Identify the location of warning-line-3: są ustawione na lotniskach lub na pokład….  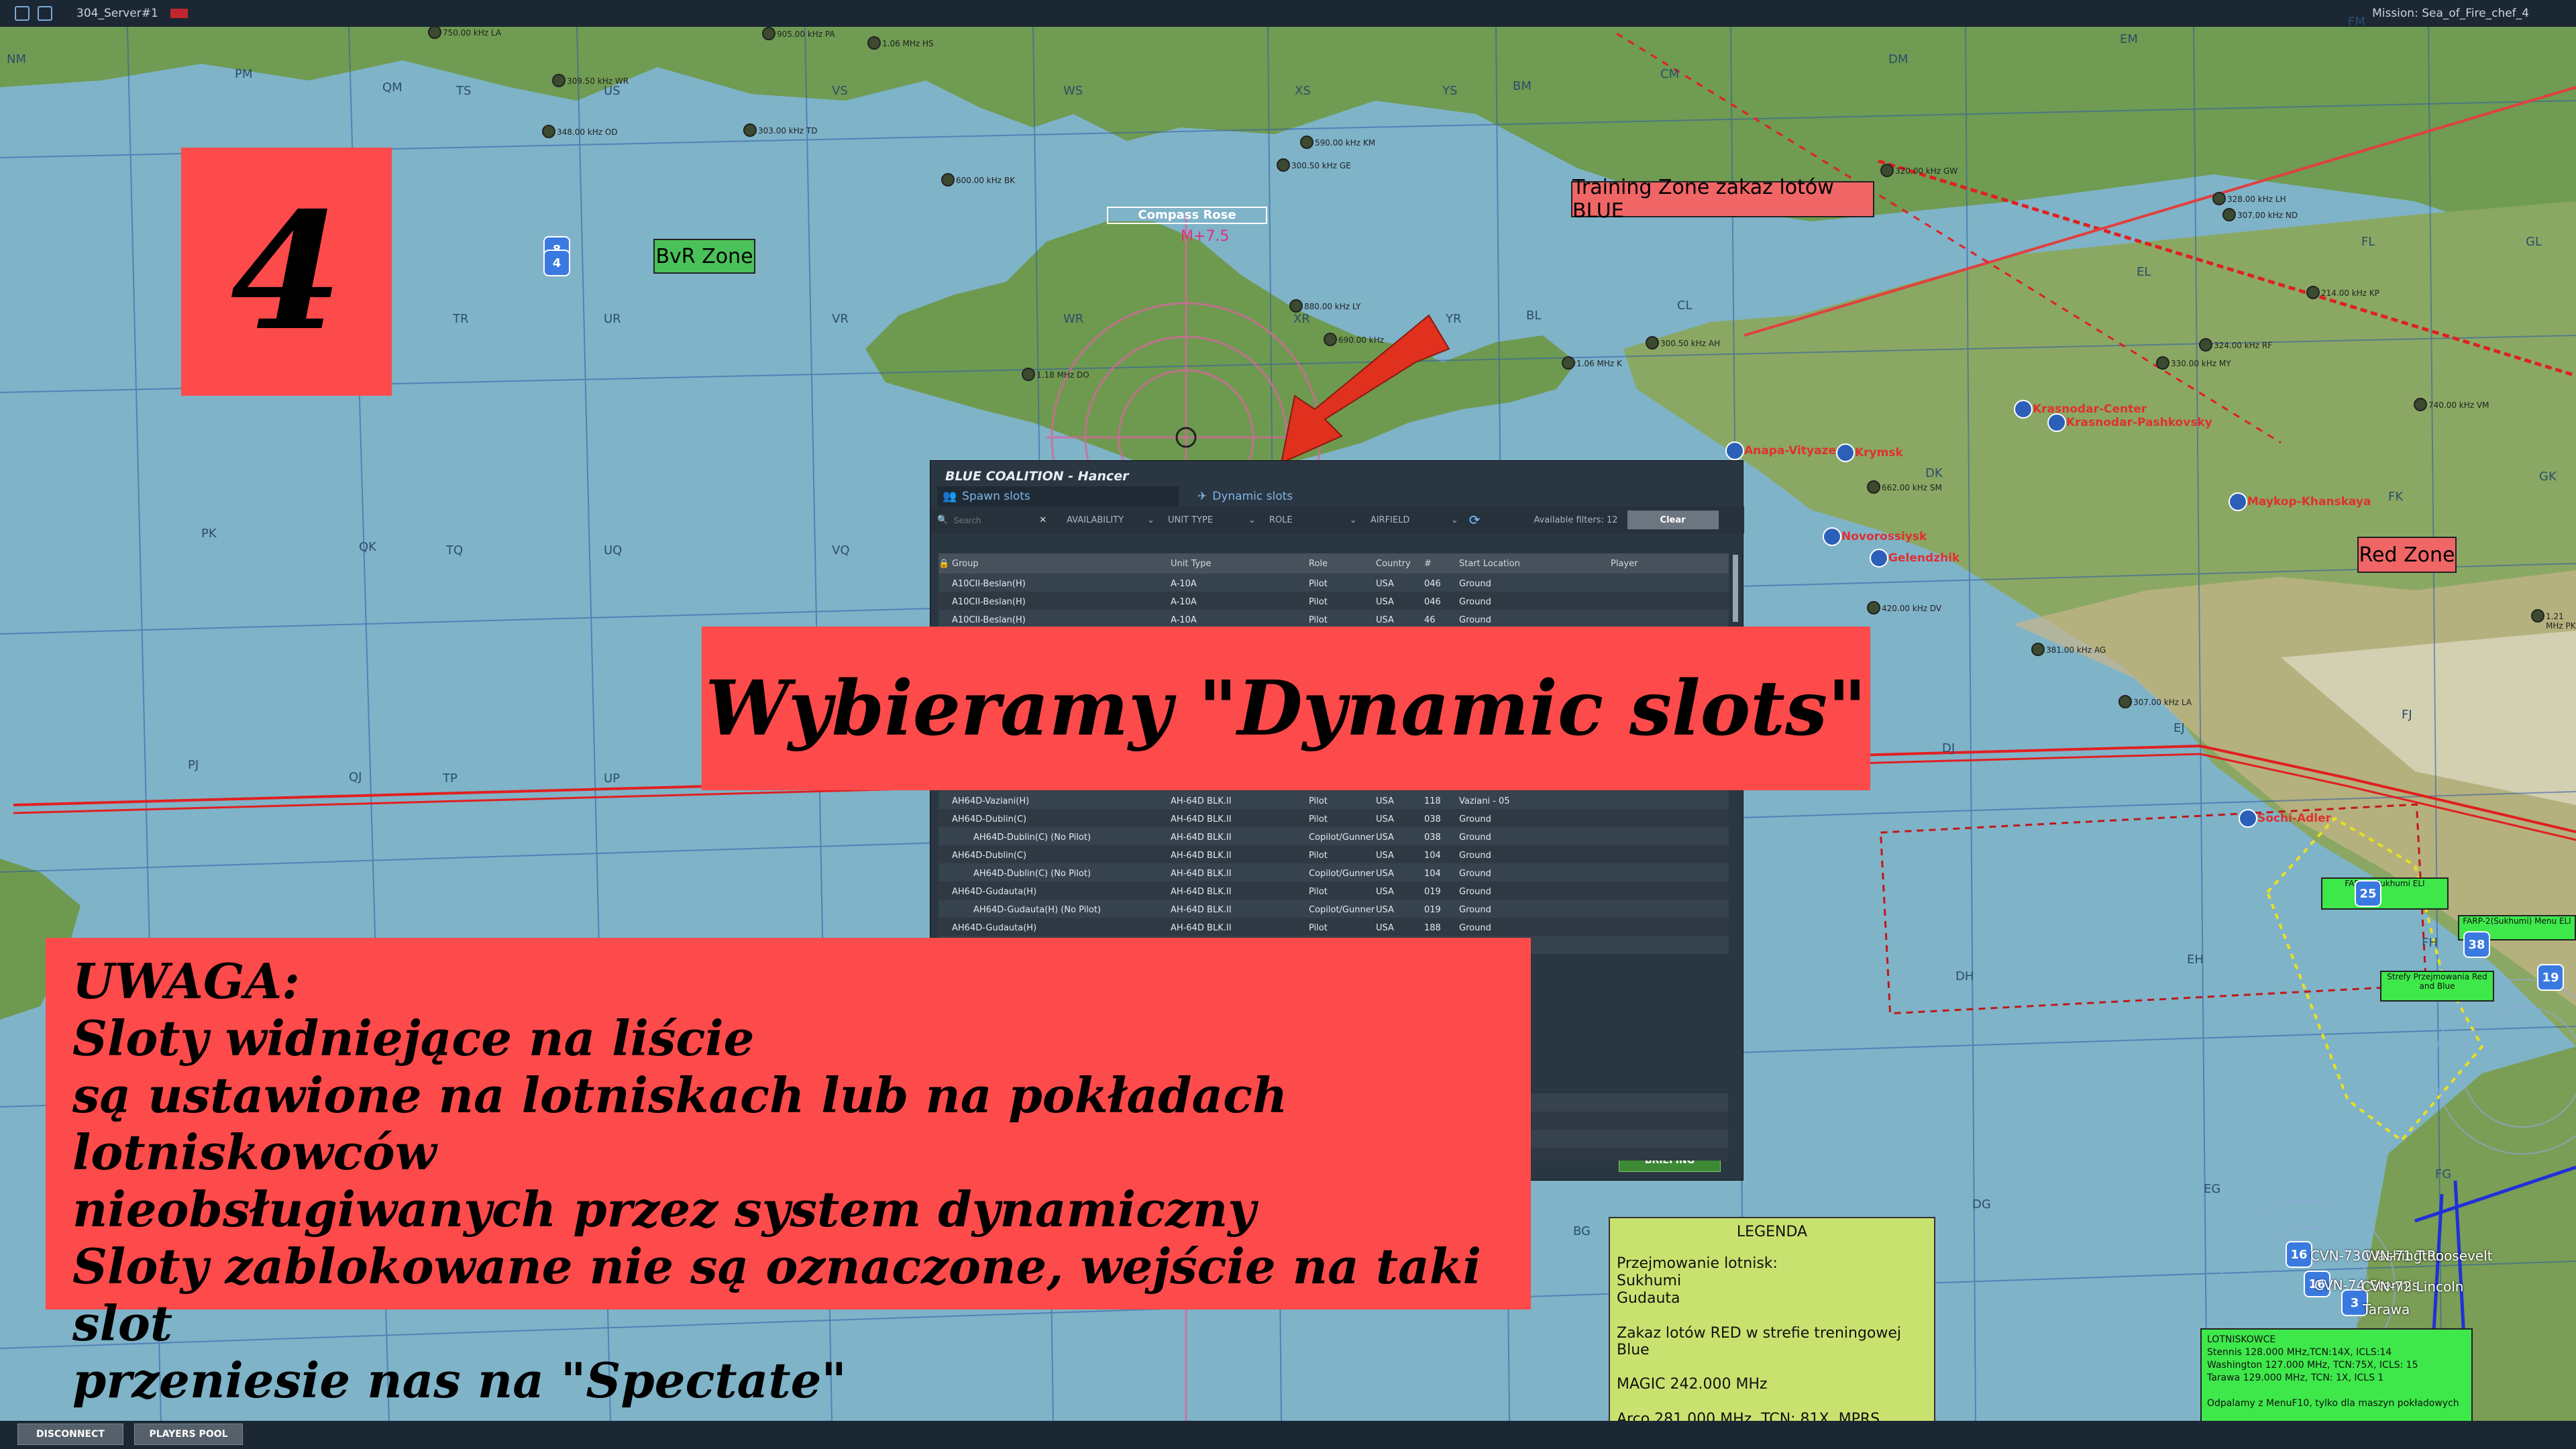
(680, 1124).